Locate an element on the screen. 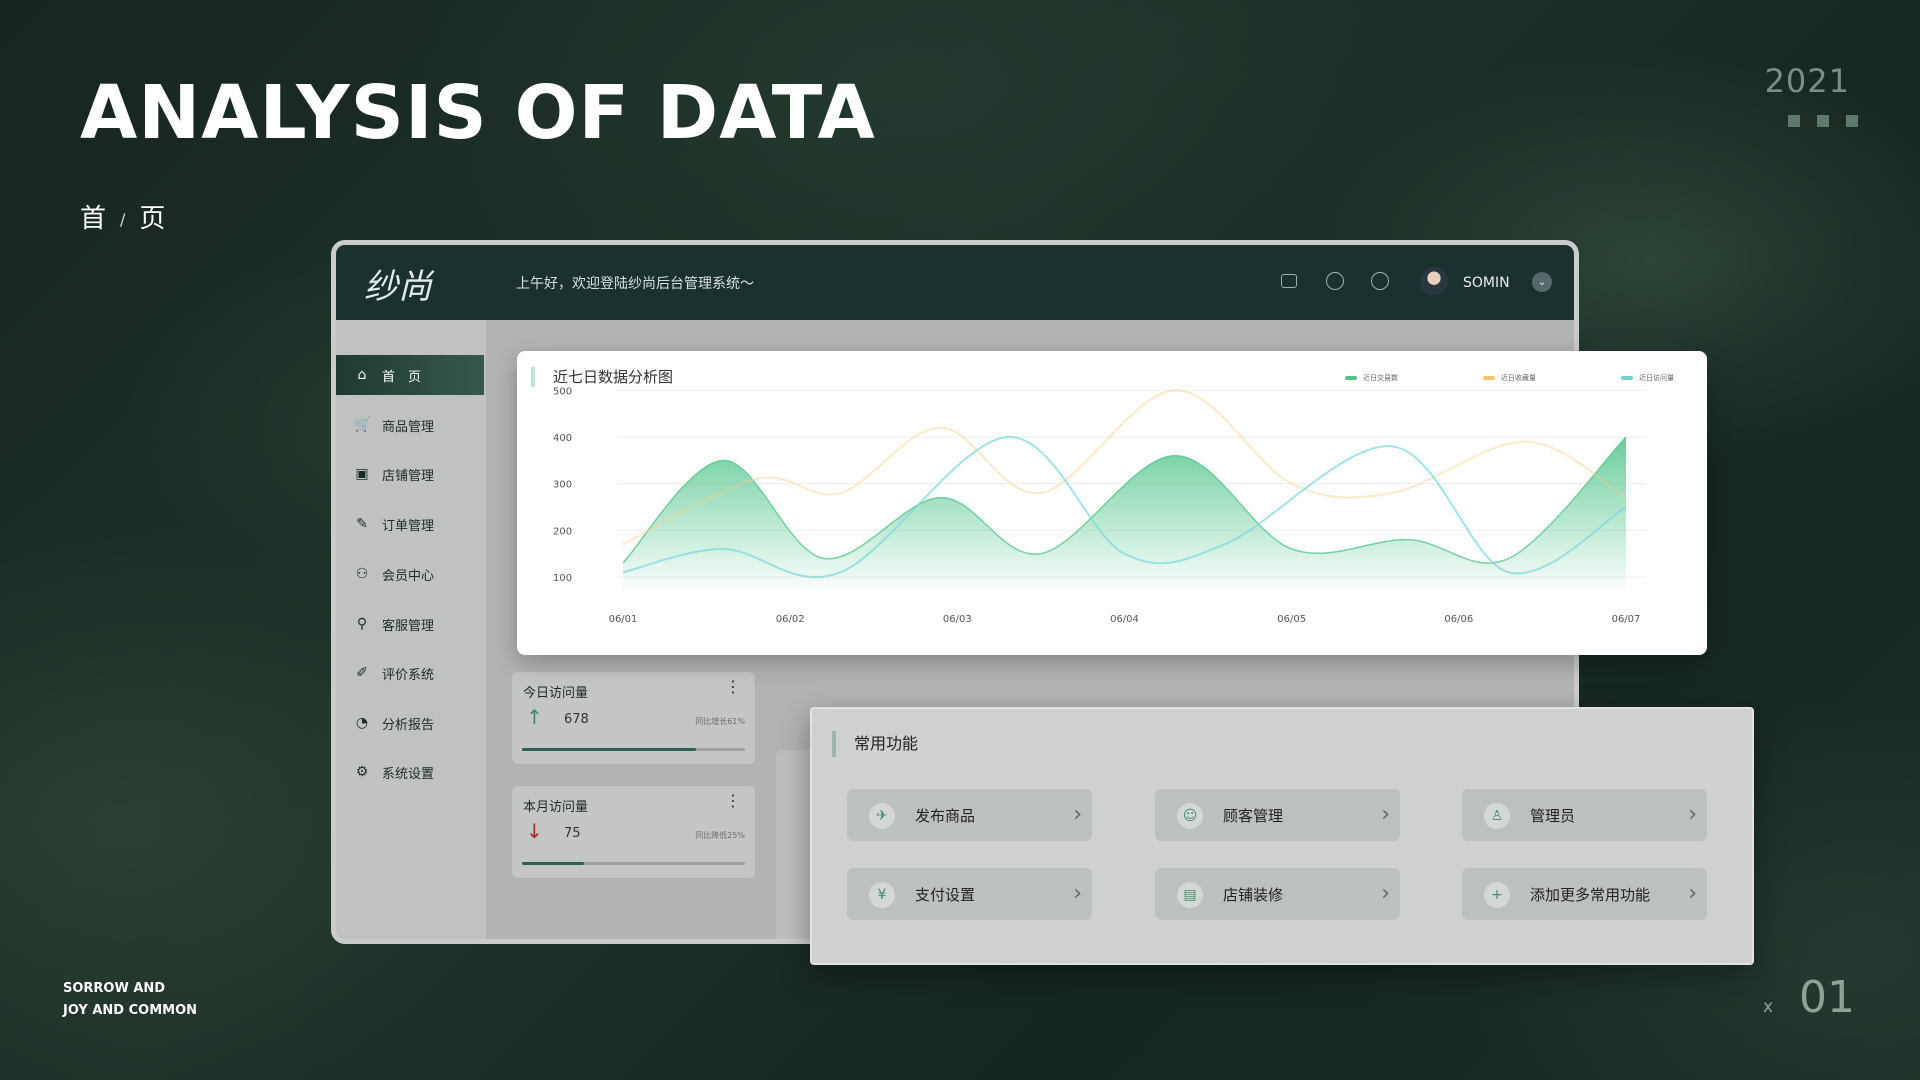 The height and width of the screenshot is (1080, 1920). sidebar-item-0: ⌂ 首 页 is located at coordinates (410, 375).